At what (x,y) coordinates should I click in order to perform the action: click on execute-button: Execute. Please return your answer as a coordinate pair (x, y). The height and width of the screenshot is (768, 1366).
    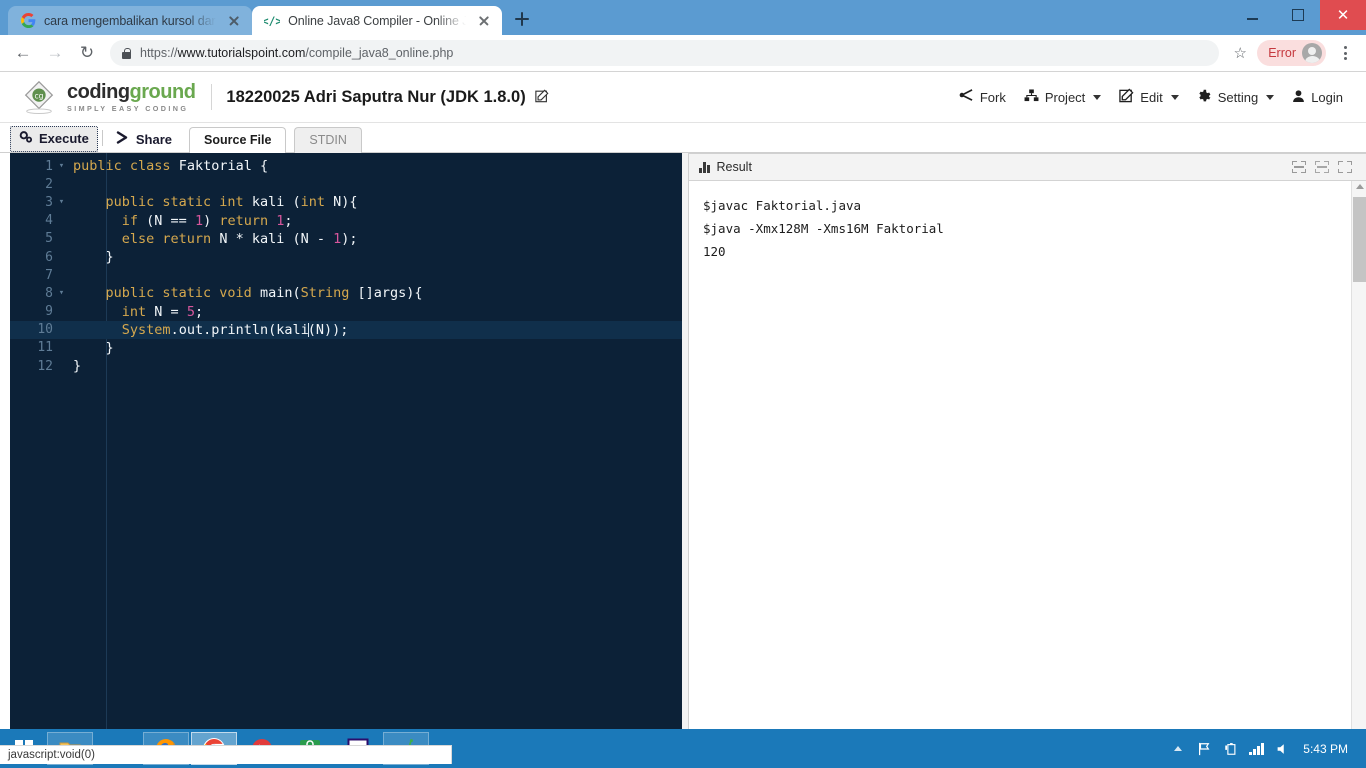
    Looking at the image, I should click on (54, 139).